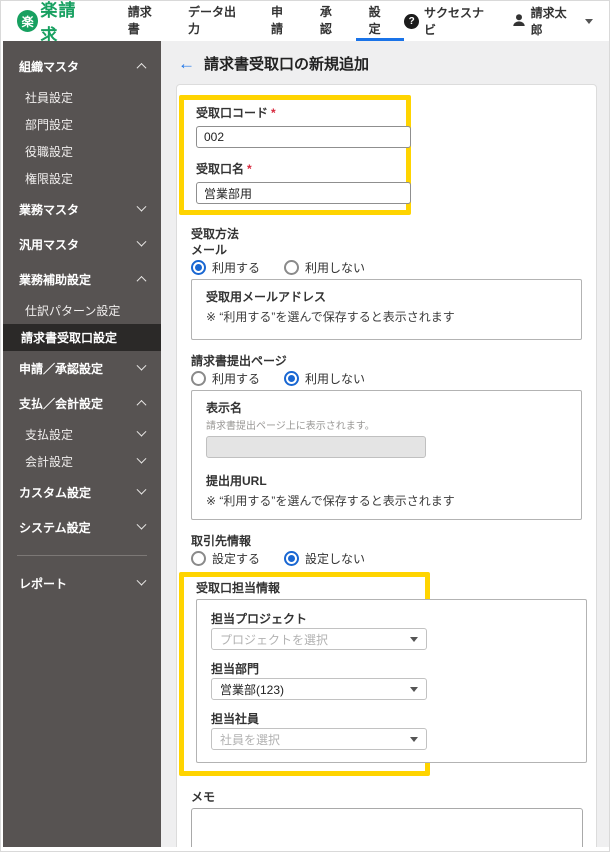 The width and height of the screenshot is (610, 852). I want to click on display-name-note: 請求書提出ページ上に表示されます。, so click(290, 426).